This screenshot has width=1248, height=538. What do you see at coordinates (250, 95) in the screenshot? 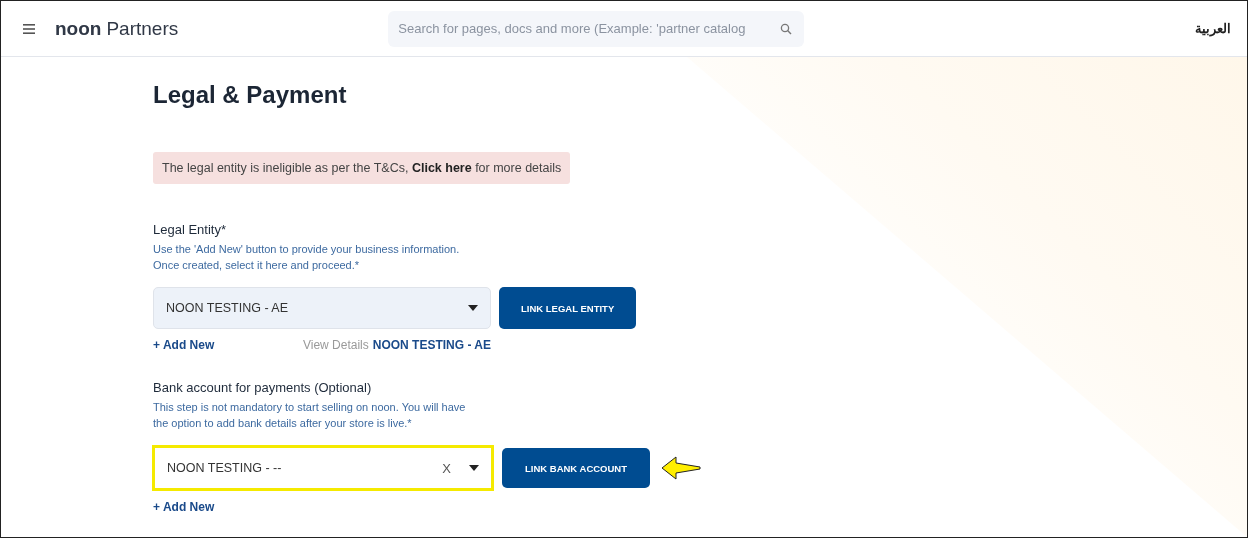
I see `page-title: Legal & Payment` at bounding box center [250, 95].